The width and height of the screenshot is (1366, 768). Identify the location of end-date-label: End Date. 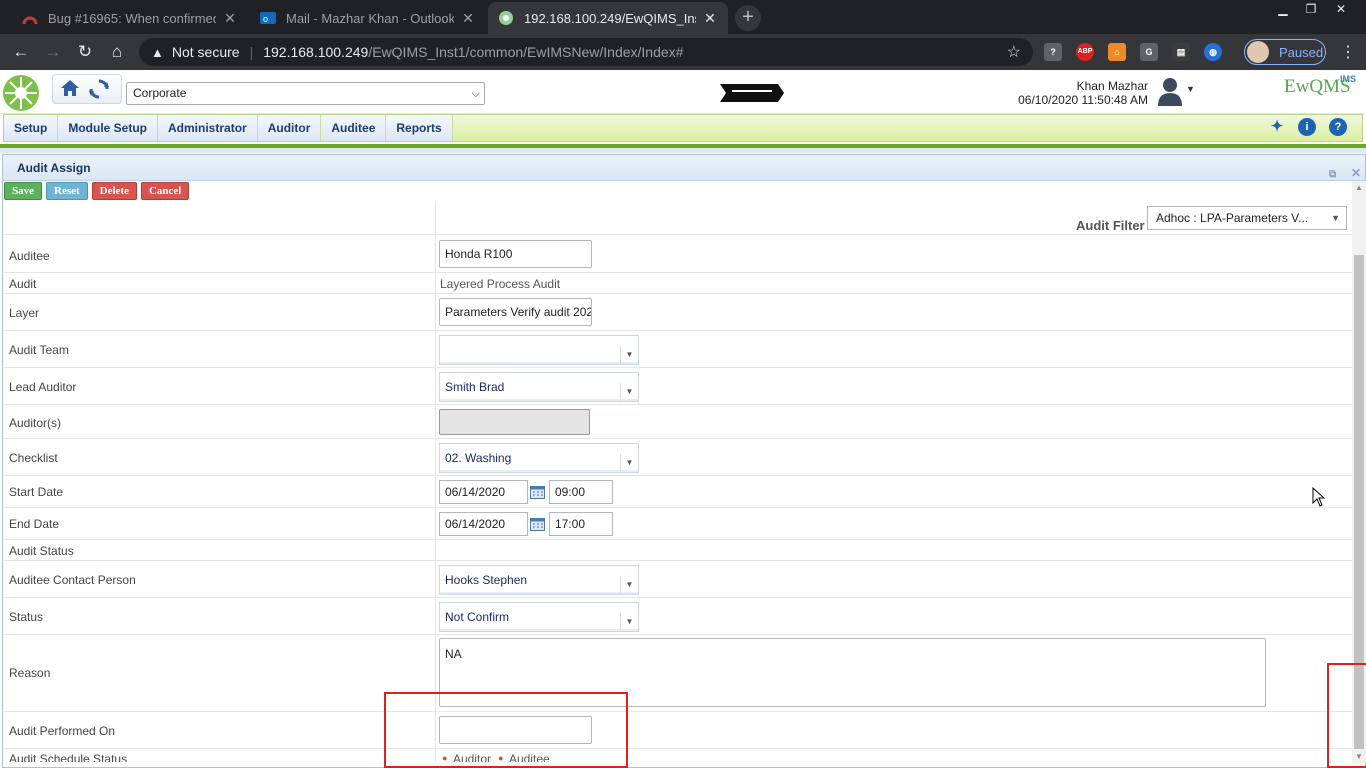
(34, 524).